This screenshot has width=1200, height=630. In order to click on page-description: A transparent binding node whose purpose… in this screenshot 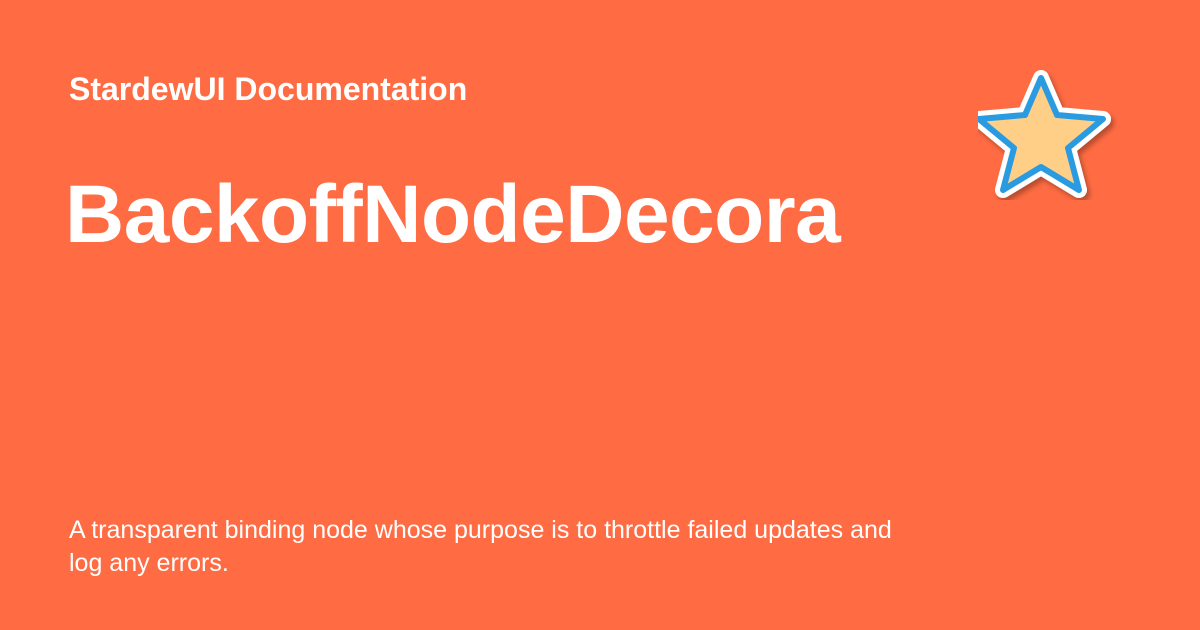, I will do `click(480, 546)`.